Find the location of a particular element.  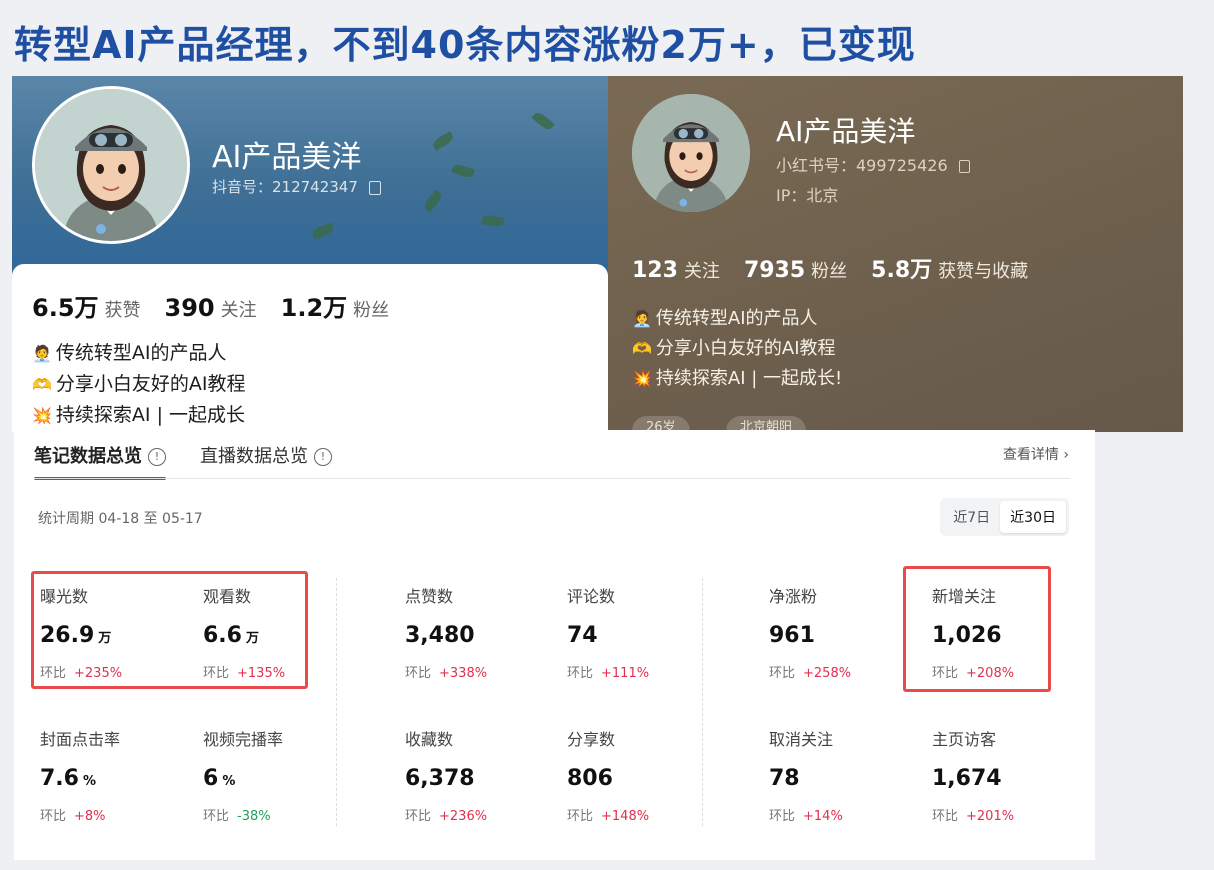

stat-likes: 6.5万 获赞 is located at coordinates (86, 305).